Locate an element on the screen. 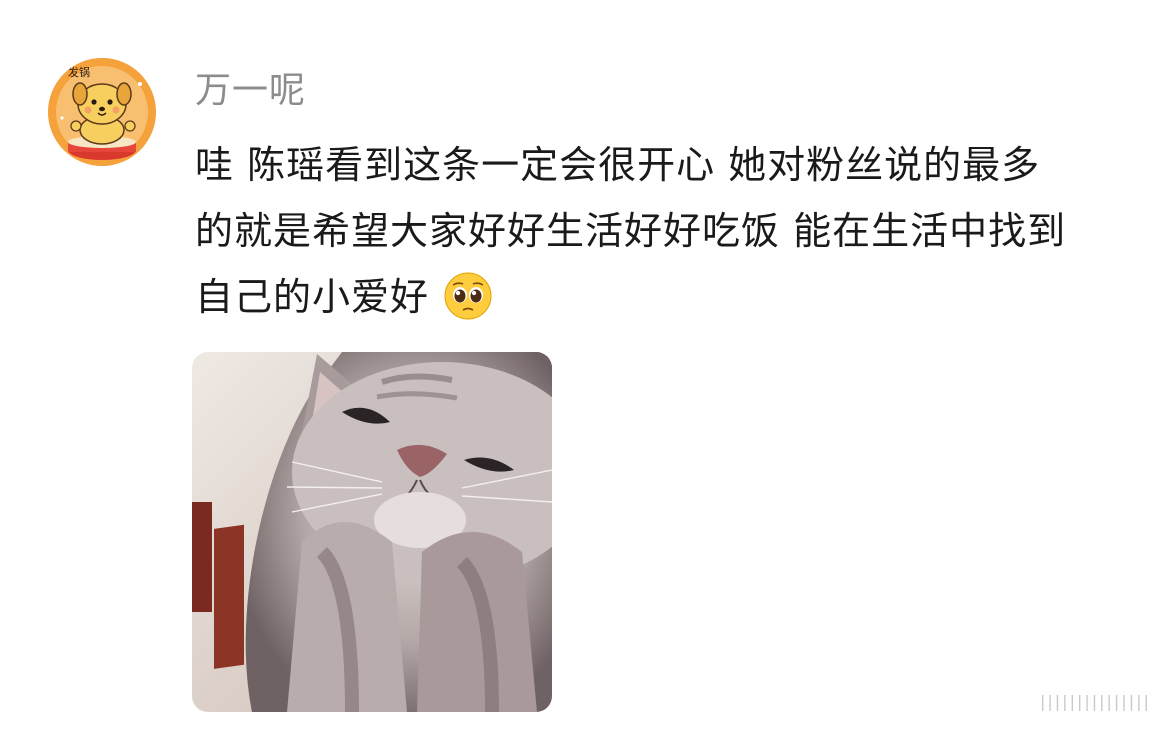  dog-cartoon-icon: 发锅 is located at coordinates (102, 112).